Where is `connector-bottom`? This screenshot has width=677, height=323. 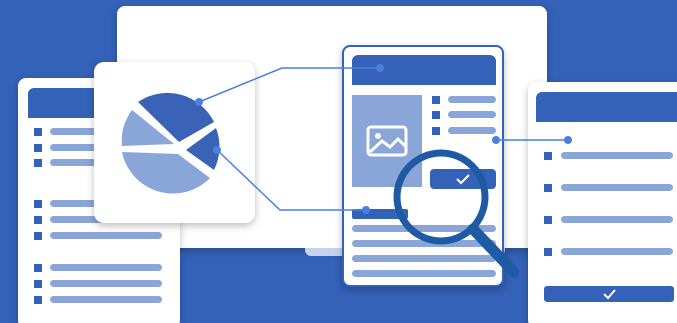
connector-bottom is located at coordinates (291, 180).